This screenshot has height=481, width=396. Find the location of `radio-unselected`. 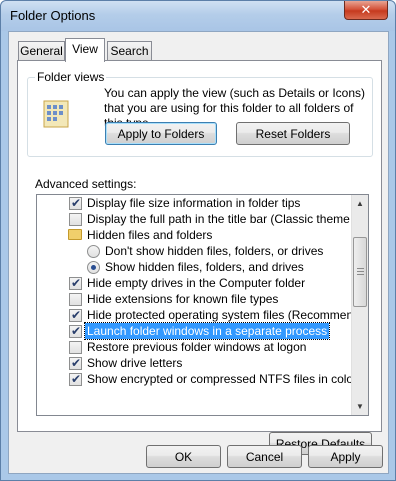

radio-unselected is located at coordinates (93, 251).